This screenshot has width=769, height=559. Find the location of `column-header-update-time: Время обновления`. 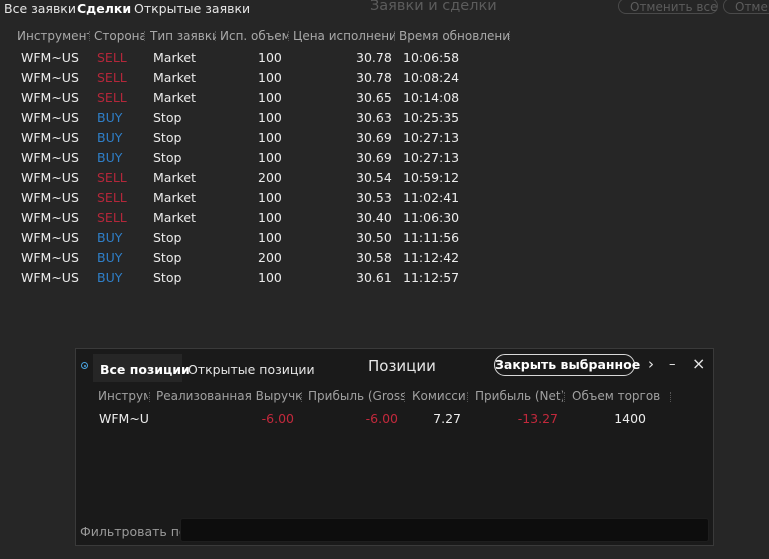

column-header-update-time: Время обновления is located at coordinates (454, 36).